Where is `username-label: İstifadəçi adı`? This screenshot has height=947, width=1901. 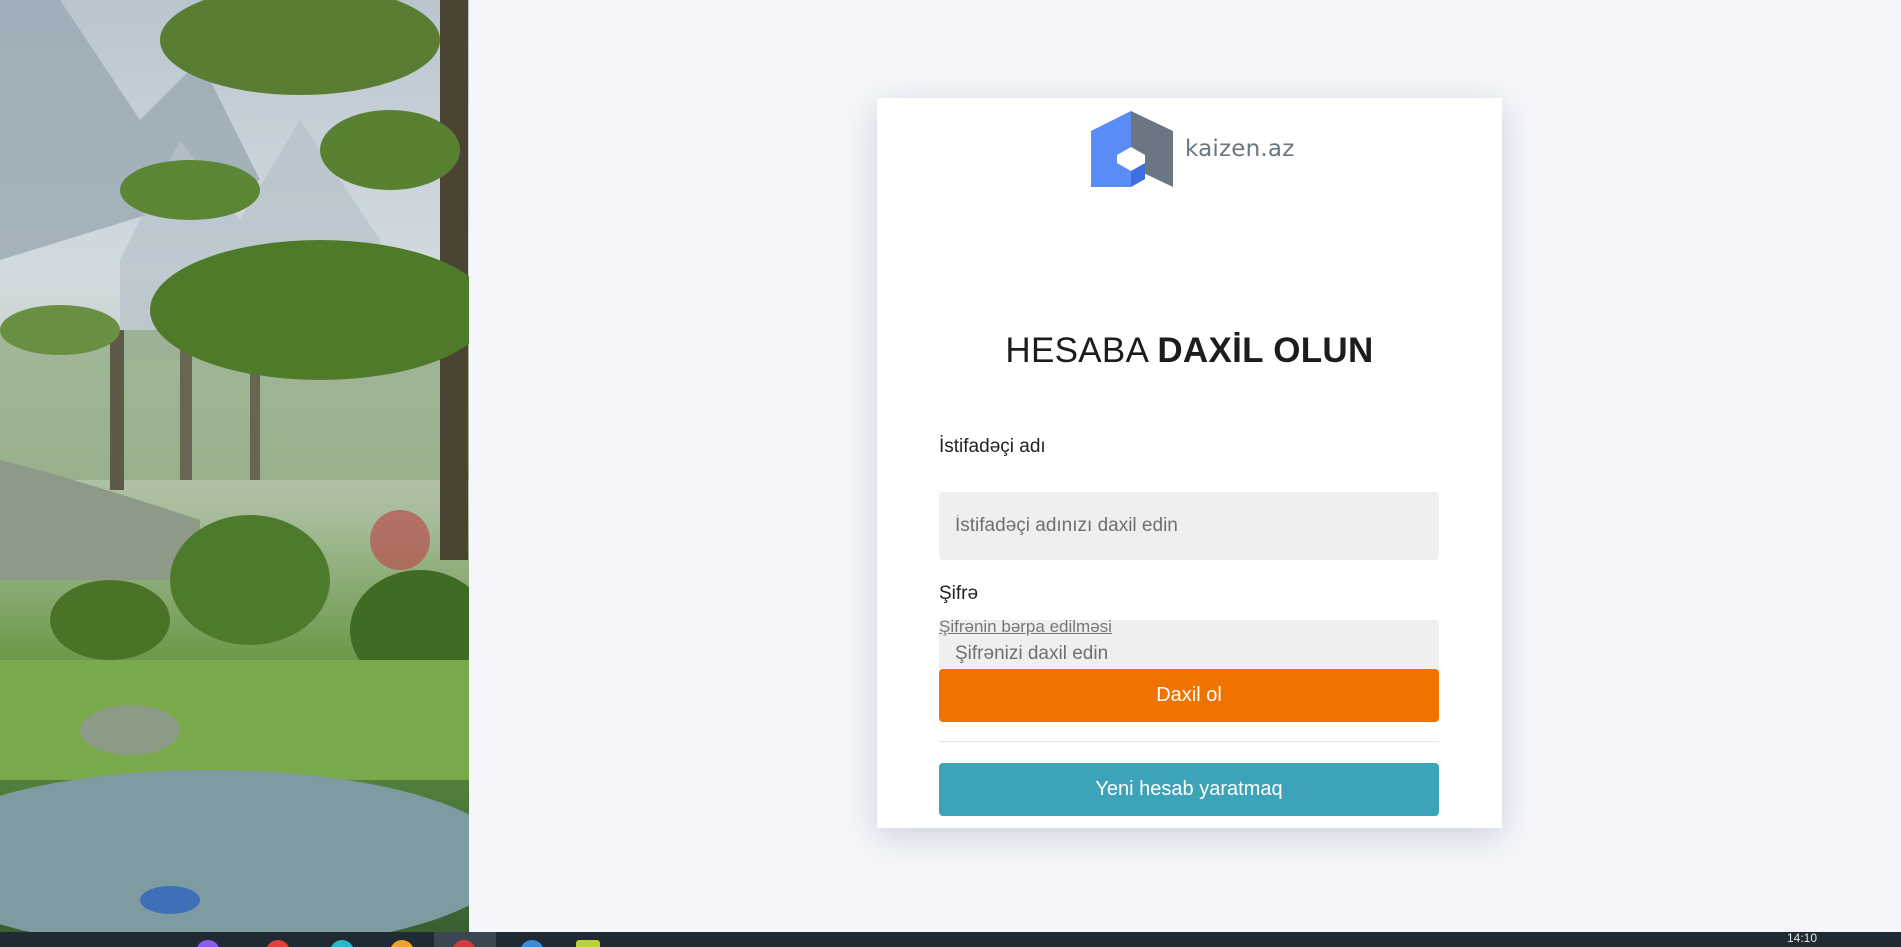 username-label: İstifadəçi adı is located at coordinates (992, 446).